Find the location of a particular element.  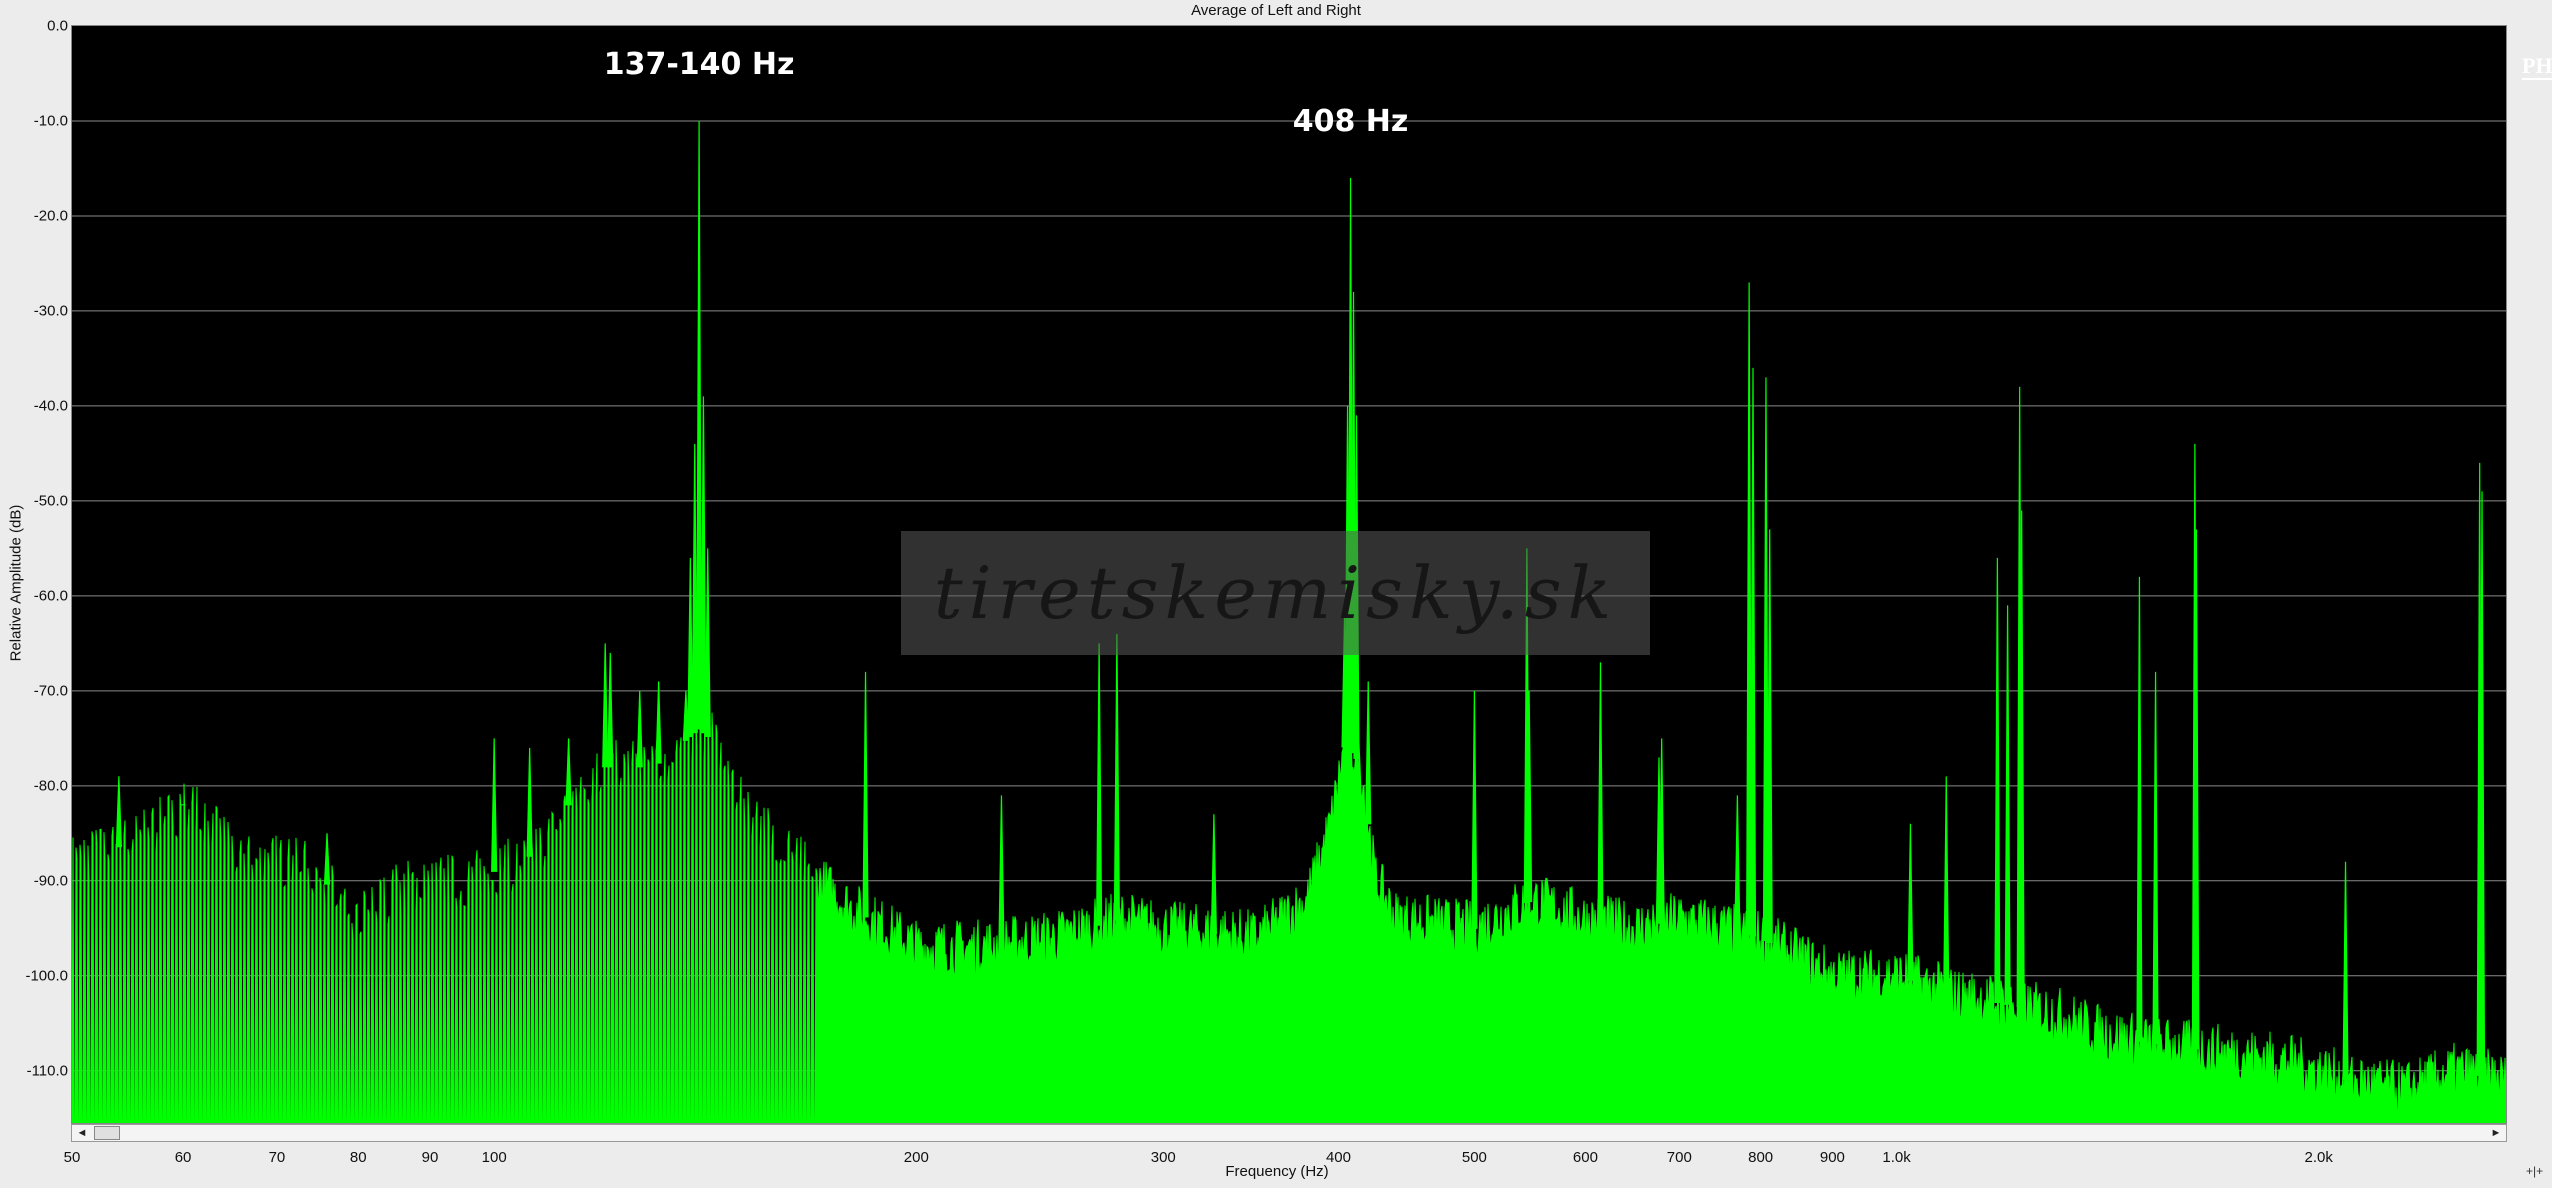

peak-113-hz is located at coordinates (568, 772).